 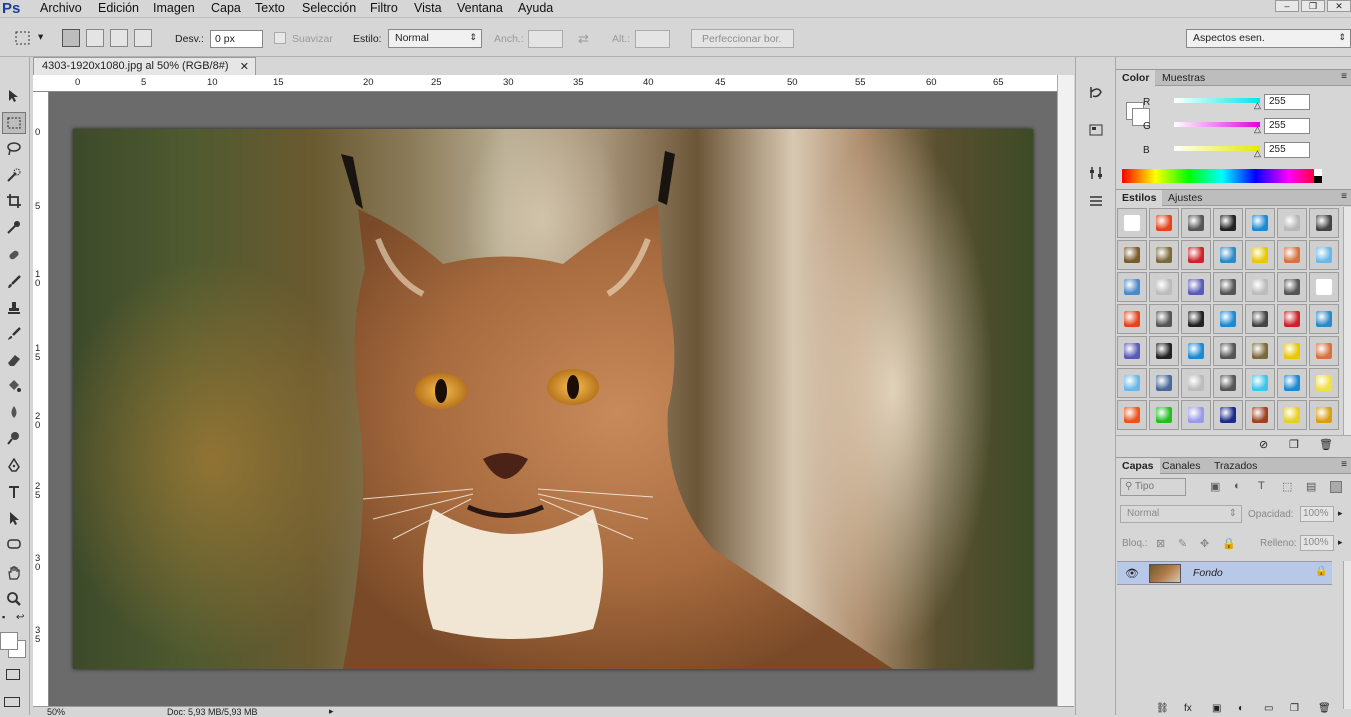 I want to click on blur-icon, so click(x=14, y=412).